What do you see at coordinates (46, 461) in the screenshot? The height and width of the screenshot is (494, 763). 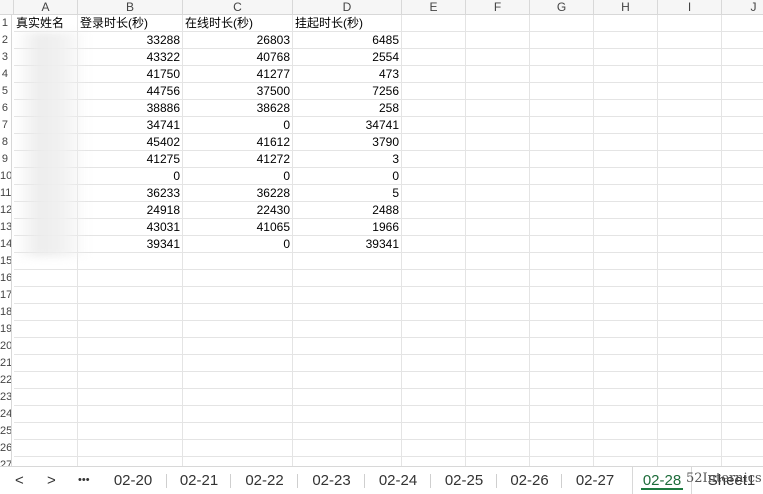 I see `cell-A27` at bounding box center [46, 461].